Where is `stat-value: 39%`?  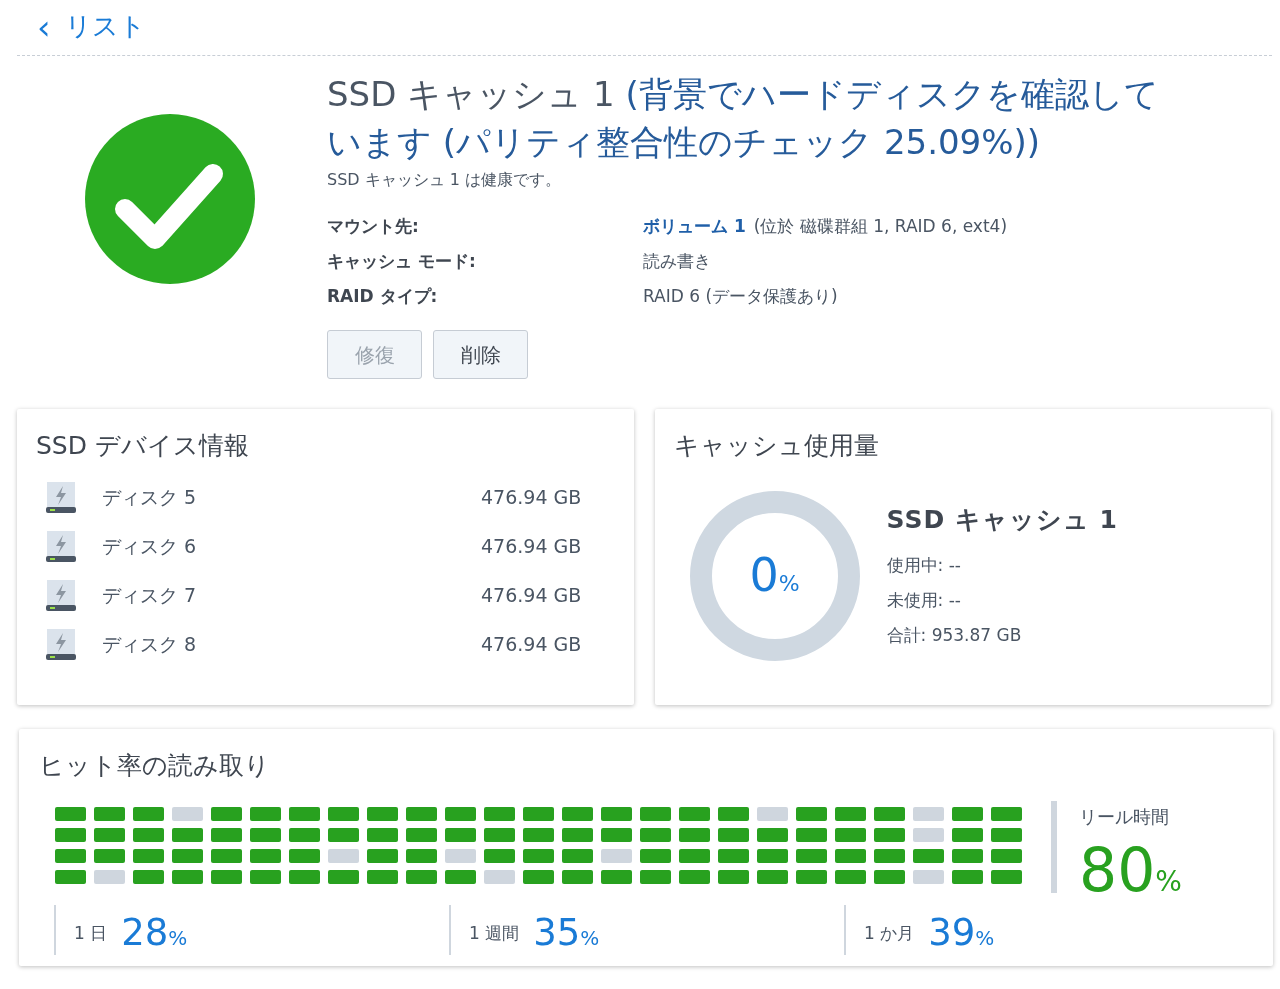 stat-value: 39% is located at coordinates (961, 932).